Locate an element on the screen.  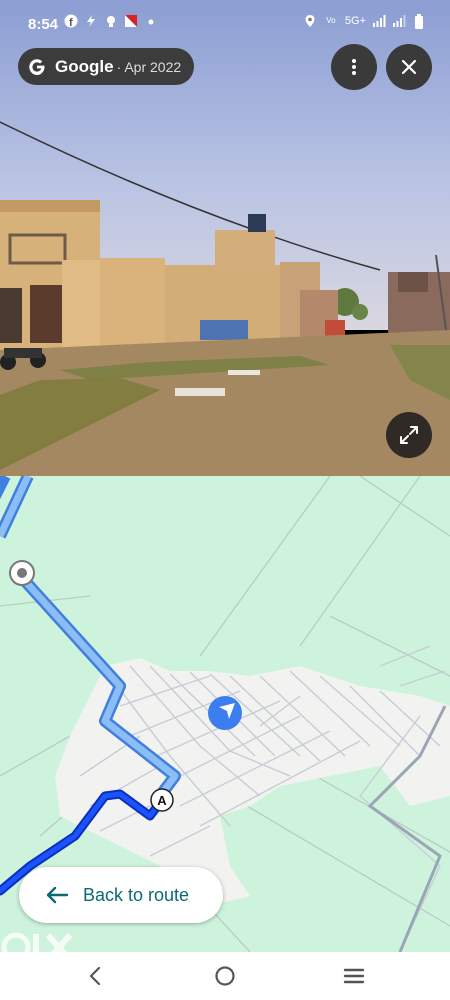
imagery-source-chip: Google · Apr 2022 is located at coordinates (106, 66).